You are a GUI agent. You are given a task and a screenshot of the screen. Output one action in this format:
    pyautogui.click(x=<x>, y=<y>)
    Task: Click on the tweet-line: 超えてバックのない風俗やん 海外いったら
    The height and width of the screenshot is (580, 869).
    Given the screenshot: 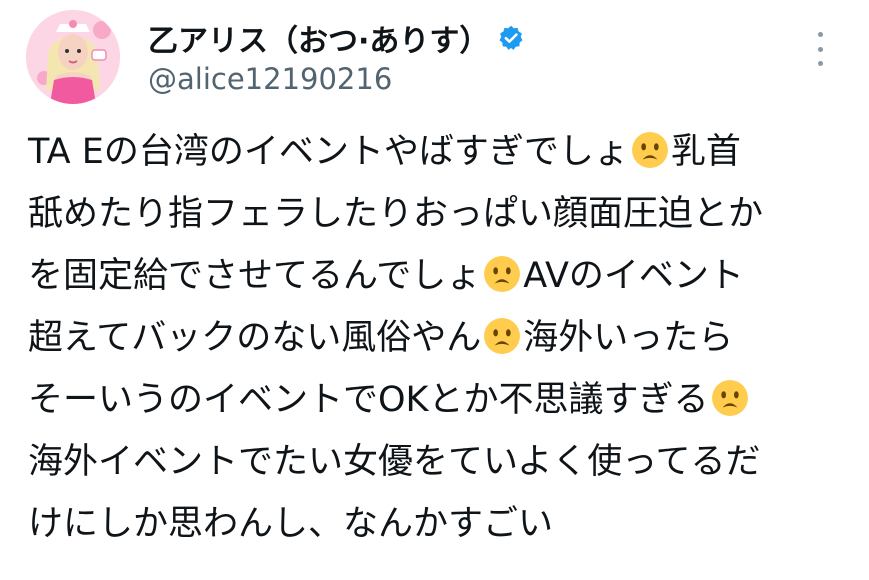 What is the action you would take?
    pyautogui.click(x=448, y=338)
    